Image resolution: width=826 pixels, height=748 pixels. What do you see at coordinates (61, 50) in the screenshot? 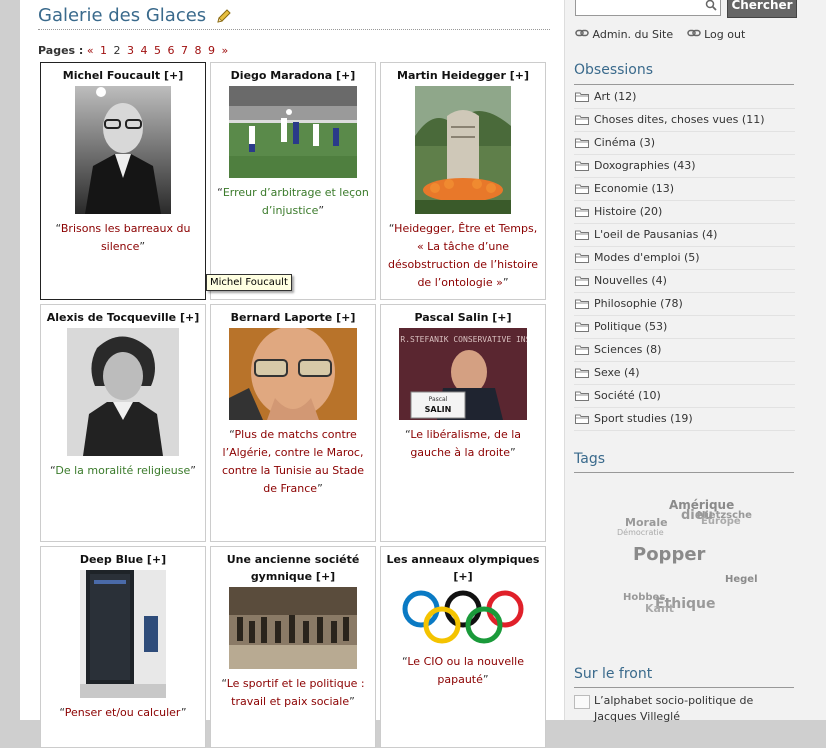
I see `pagination-label: Pages :` at bounding box center [61, 50].